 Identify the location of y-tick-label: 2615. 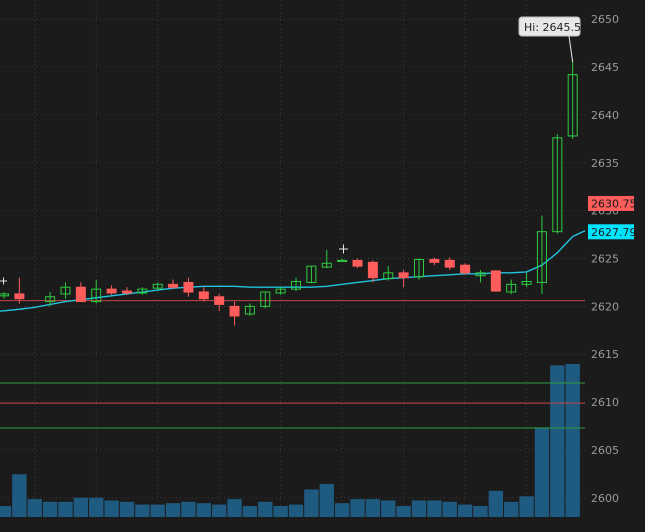
(605, 354).